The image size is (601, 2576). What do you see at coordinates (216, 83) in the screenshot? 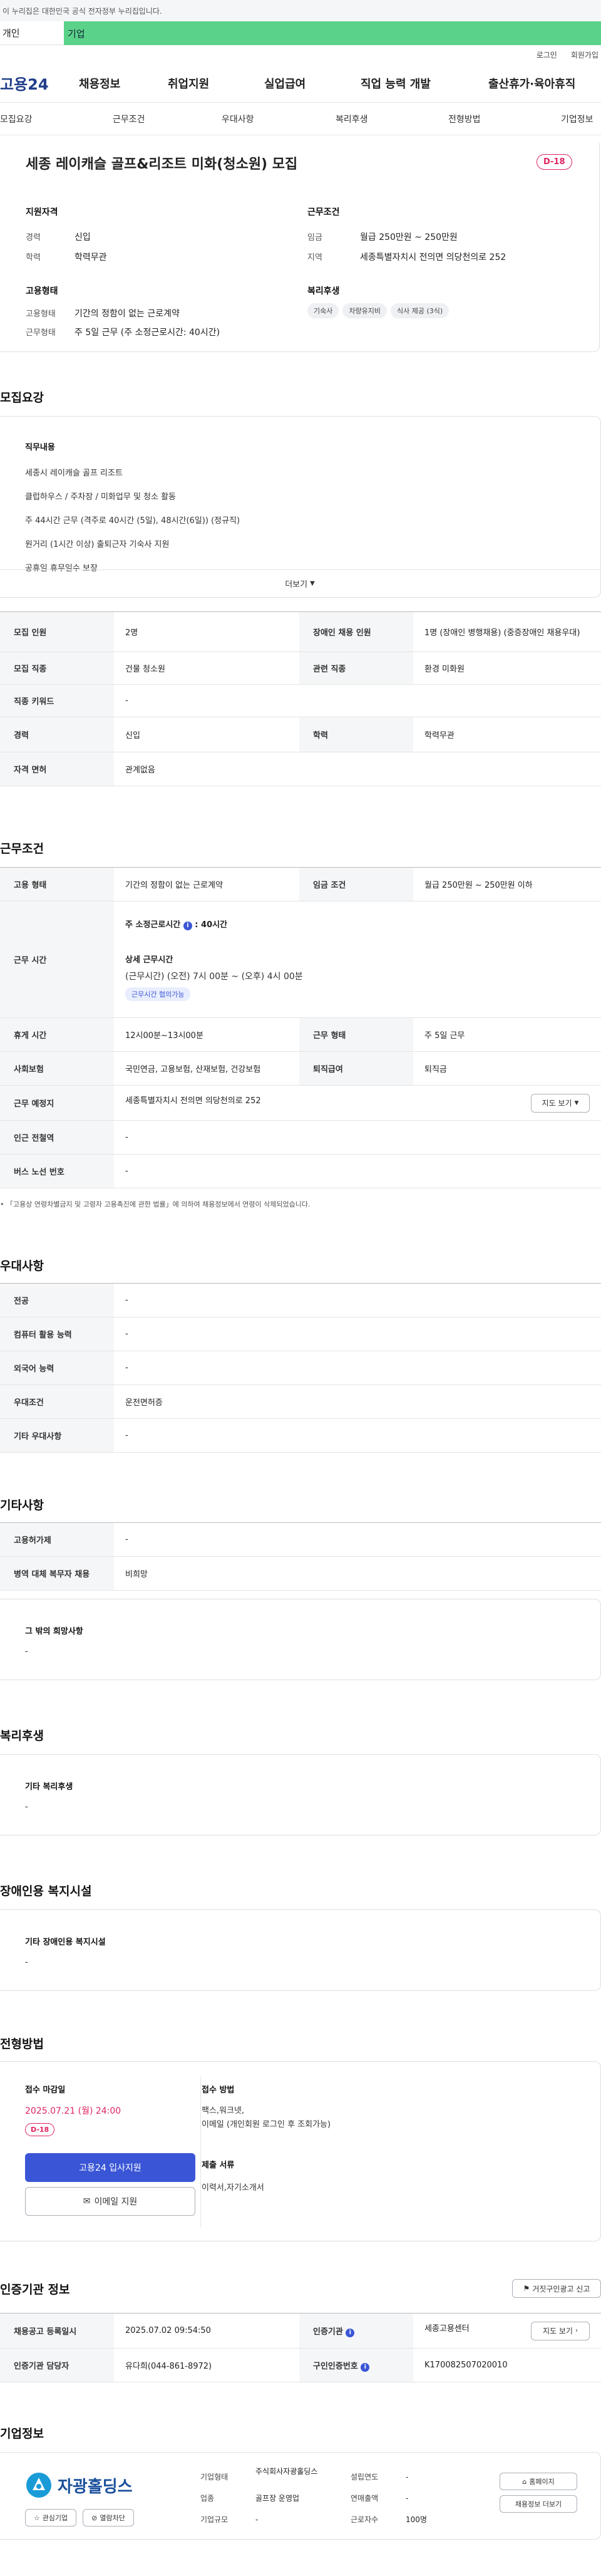
I see `gnb-item: 취업지원` at bounding box center [216, 83].